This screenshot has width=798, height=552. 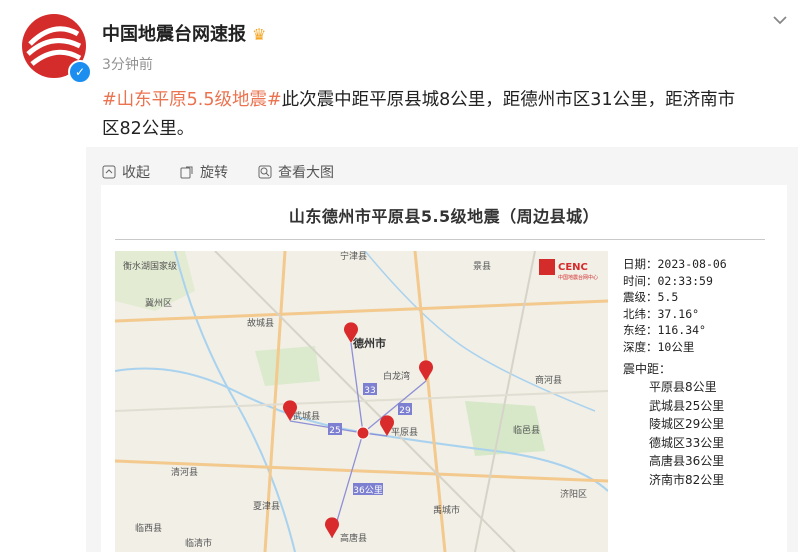 What do you see at coordinates (109, 172) in the screenshot?
I see `collapse-icon` at bounding box center [109, 172].